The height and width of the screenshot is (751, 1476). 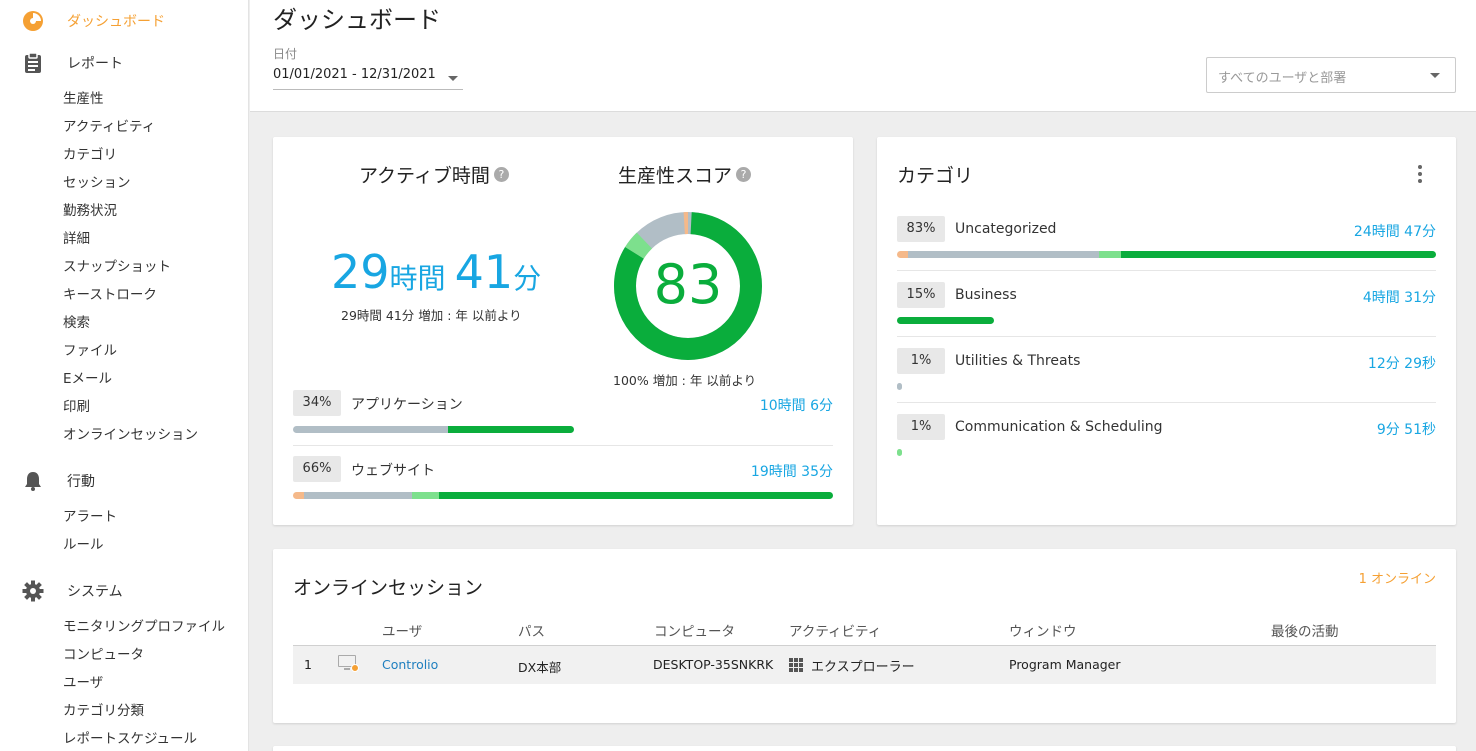 I want to click on bell-icon, so click(x=33, y=481).